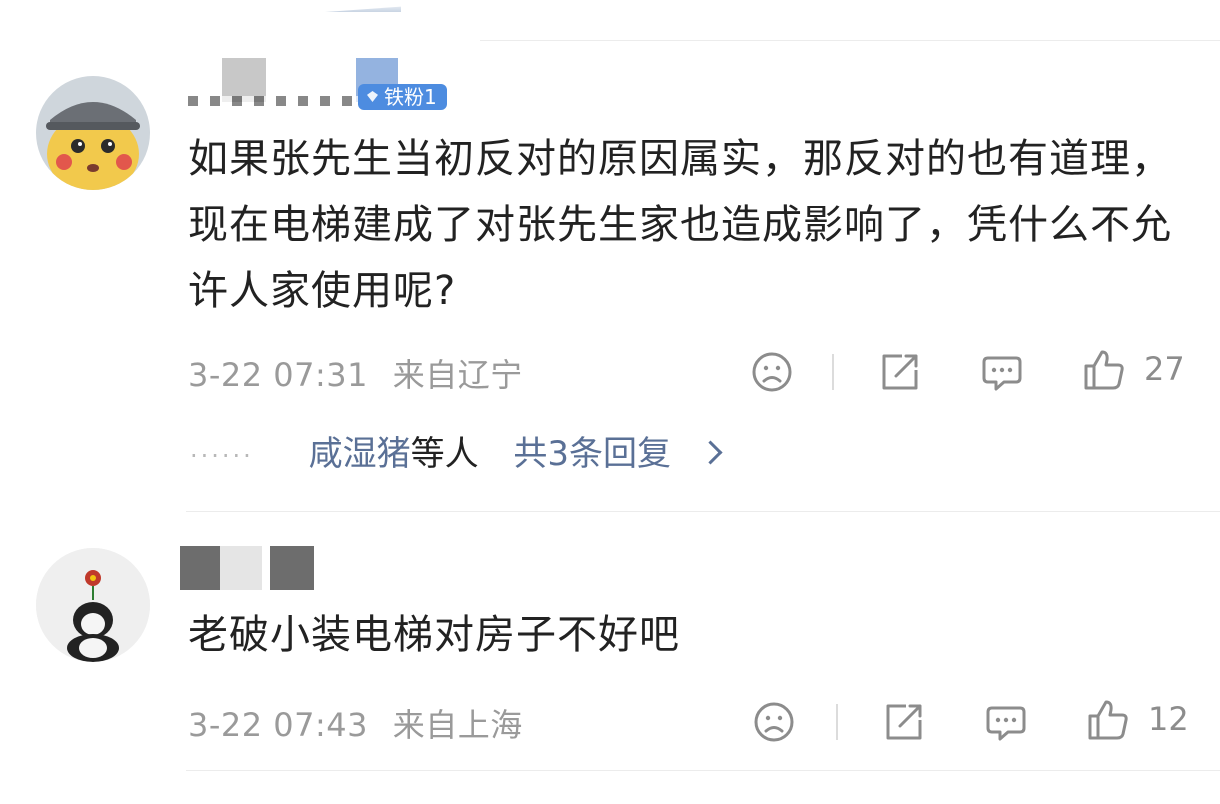  What do you see at coordinates (1168, 719) in the screenshot?
I see `like-count: 12` at bounding box center [1168, 719].